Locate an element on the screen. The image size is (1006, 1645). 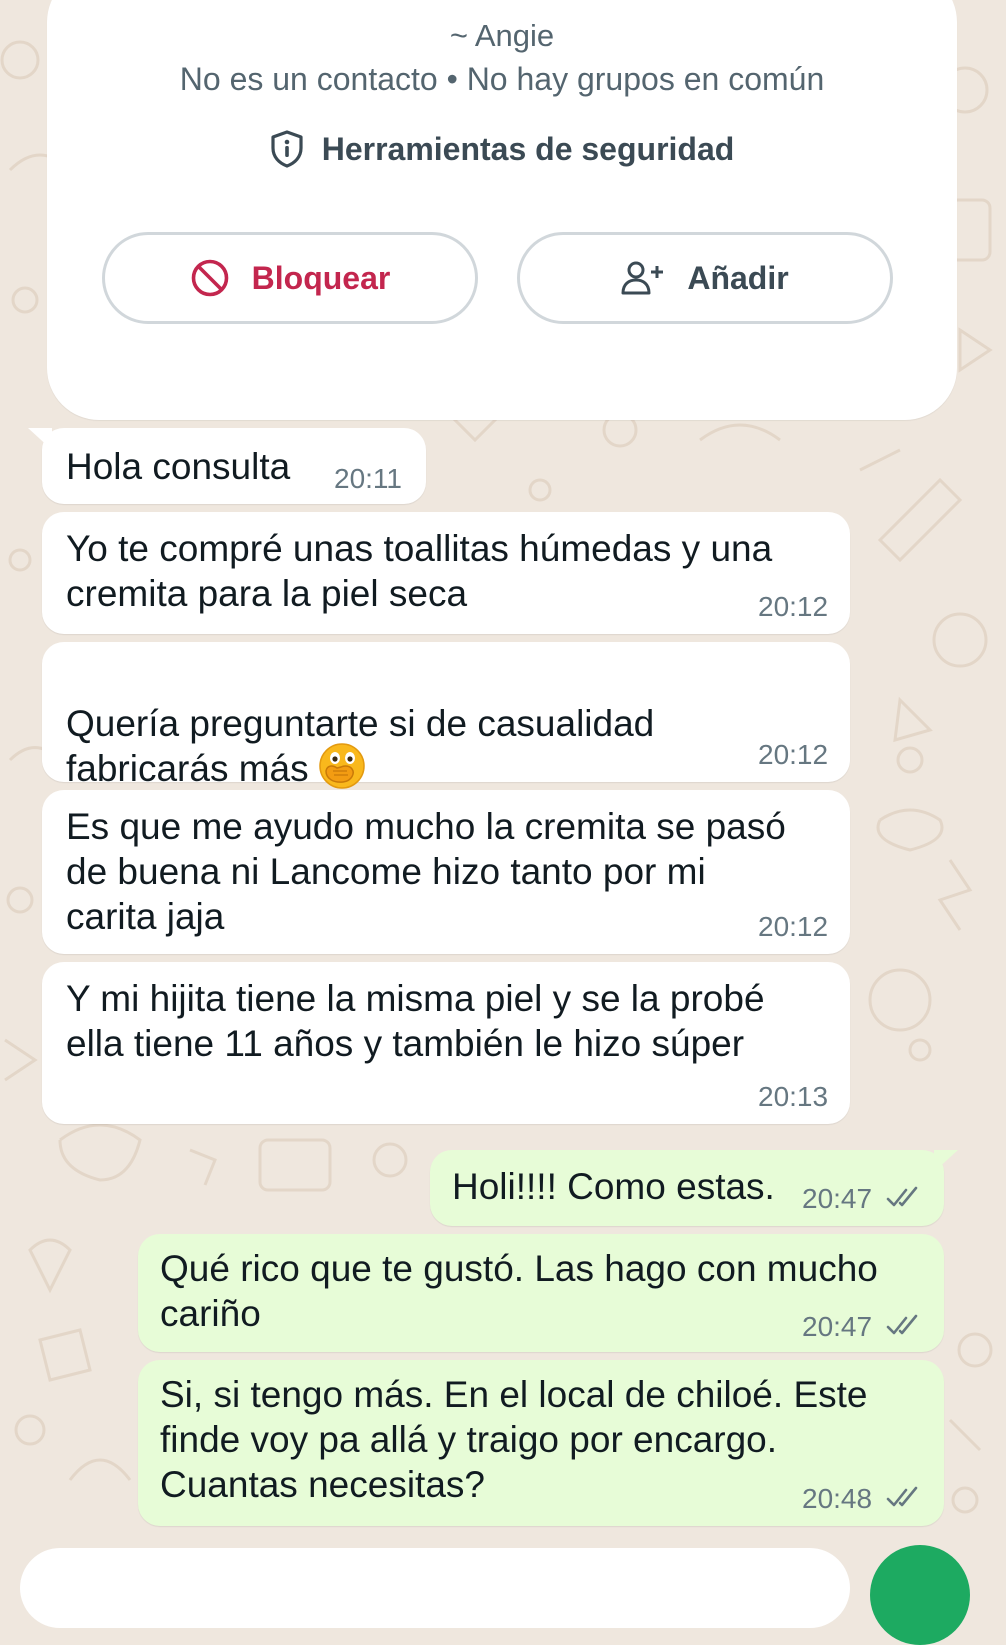
security-tools-link: Herramientas de seguridad is located at coordinates (502, 149).